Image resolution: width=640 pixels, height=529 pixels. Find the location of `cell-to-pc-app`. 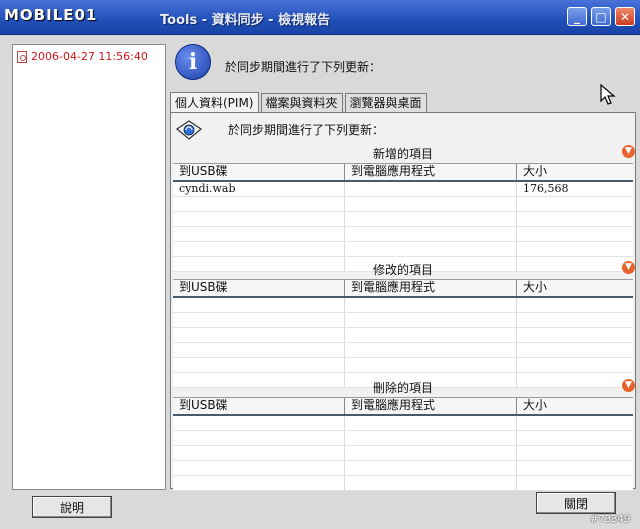

cell-to-pc-app is located at coordinates (431, 189).